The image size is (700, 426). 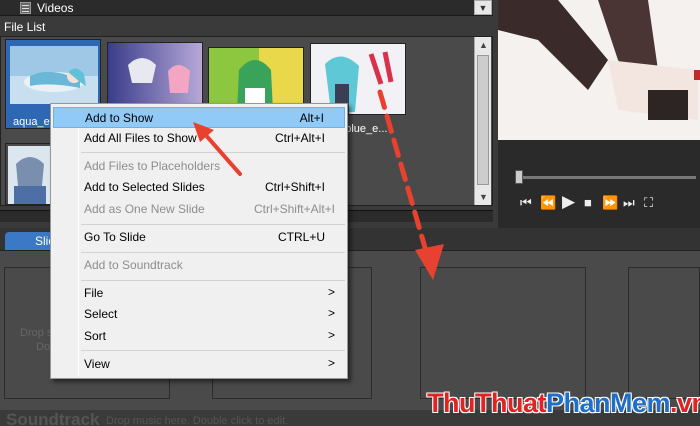 I want to click on scroll-up-arrow-icon: ▲, so click(x=483, y=45).